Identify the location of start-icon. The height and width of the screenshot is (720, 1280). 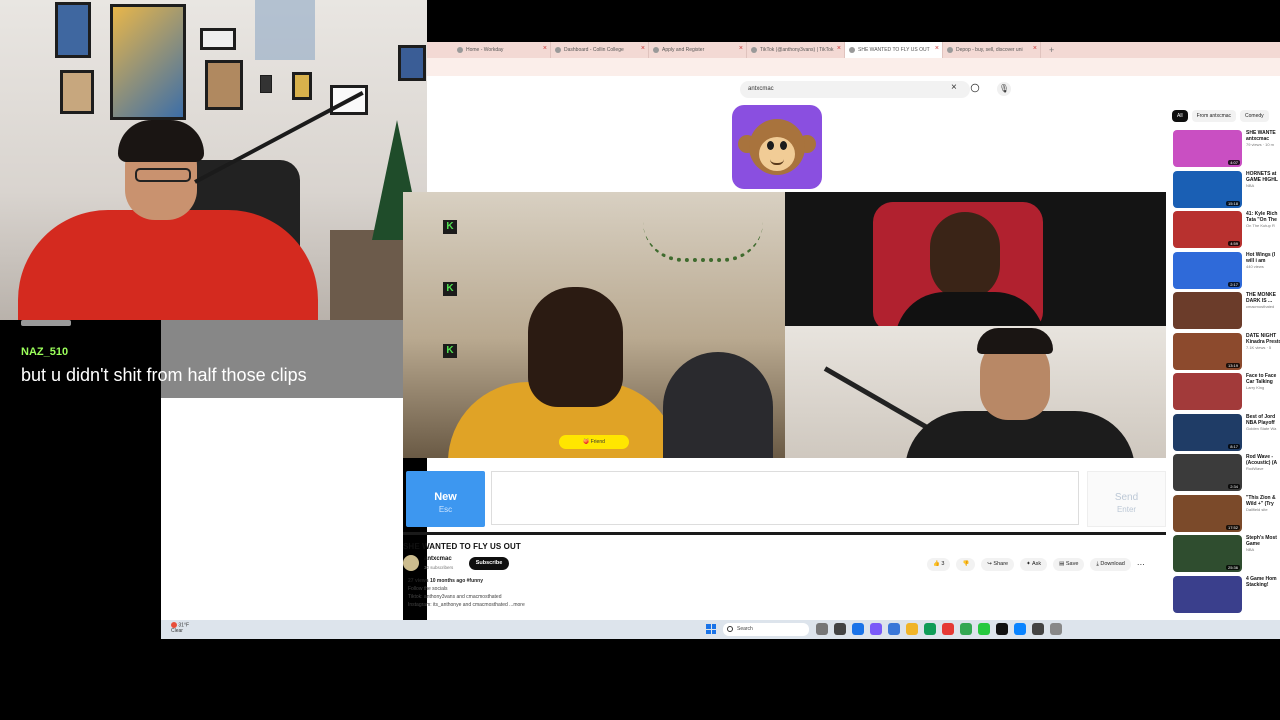
(711, 629).